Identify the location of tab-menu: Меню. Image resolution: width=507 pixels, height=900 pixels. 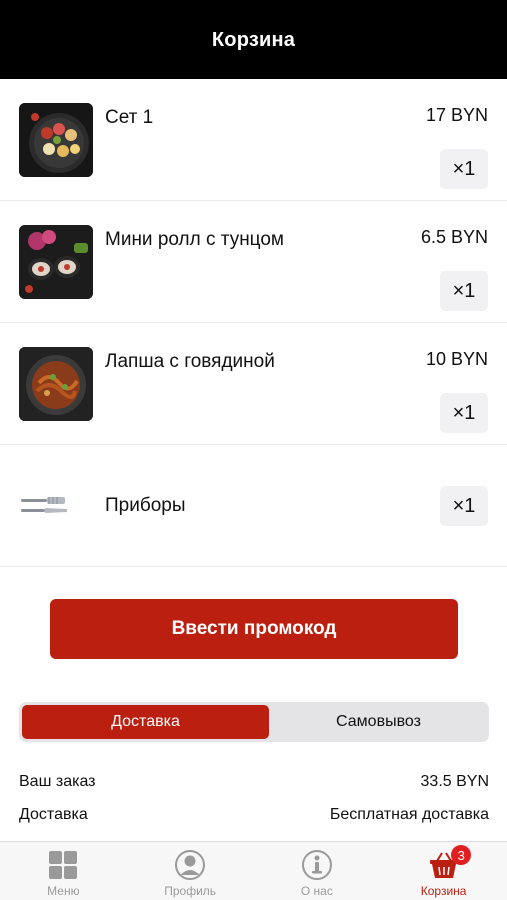
(63, 871).